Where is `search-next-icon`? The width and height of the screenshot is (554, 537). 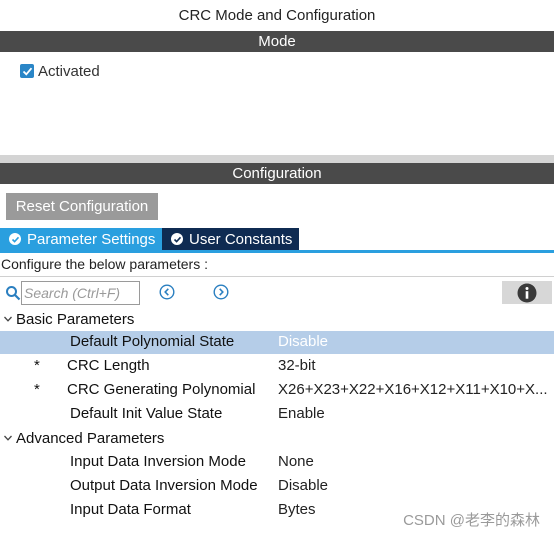 search-next-icon is located at coordinates (221, 292).